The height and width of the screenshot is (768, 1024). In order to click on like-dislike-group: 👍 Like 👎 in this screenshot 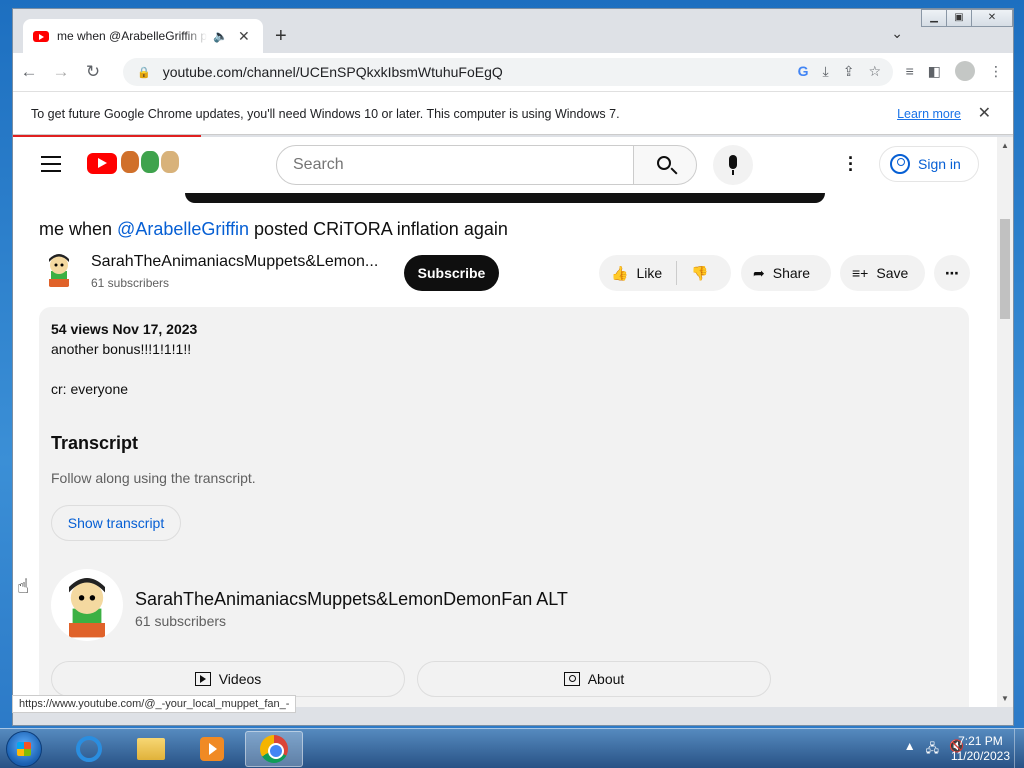, I will do `click(665, 273)`.